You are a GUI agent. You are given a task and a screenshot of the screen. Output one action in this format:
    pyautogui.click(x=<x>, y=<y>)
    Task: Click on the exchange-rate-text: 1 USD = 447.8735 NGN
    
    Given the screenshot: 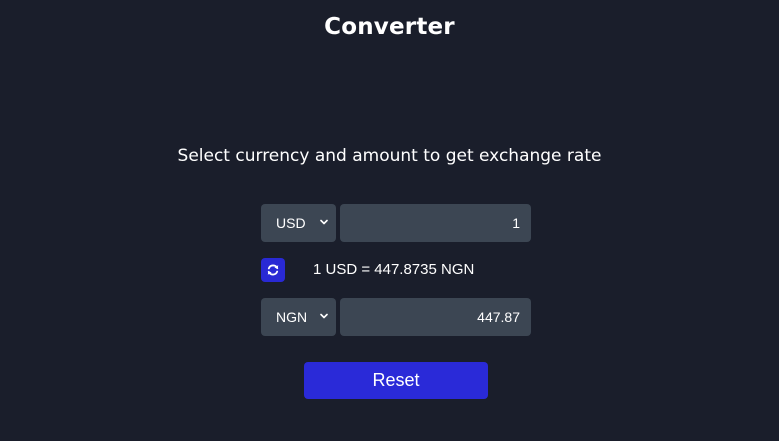 What is the action you would take?
    pyautogui.click(x=394, y=269)
    